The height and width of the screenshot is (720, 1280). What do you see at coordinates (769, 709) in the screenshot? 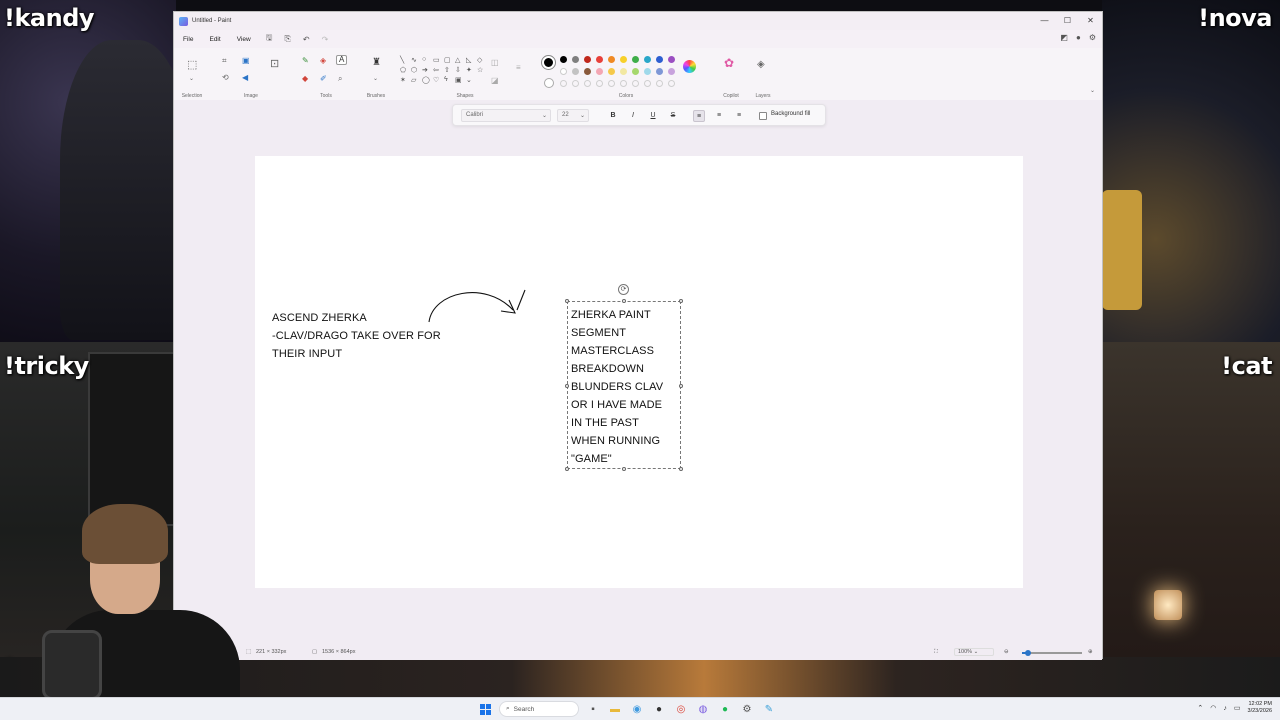
I see `paint-taskbar-icon: ✎` at bounding box center [769, 709].